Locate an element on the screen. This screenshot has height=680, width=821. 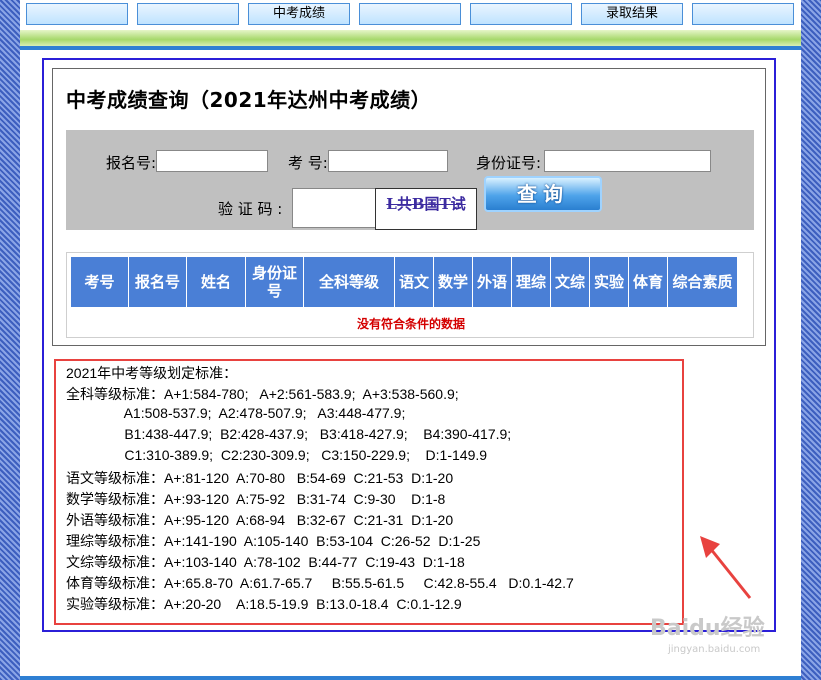
nav-item-admission-results: 录取结果 is located at coordinates (632, 14).